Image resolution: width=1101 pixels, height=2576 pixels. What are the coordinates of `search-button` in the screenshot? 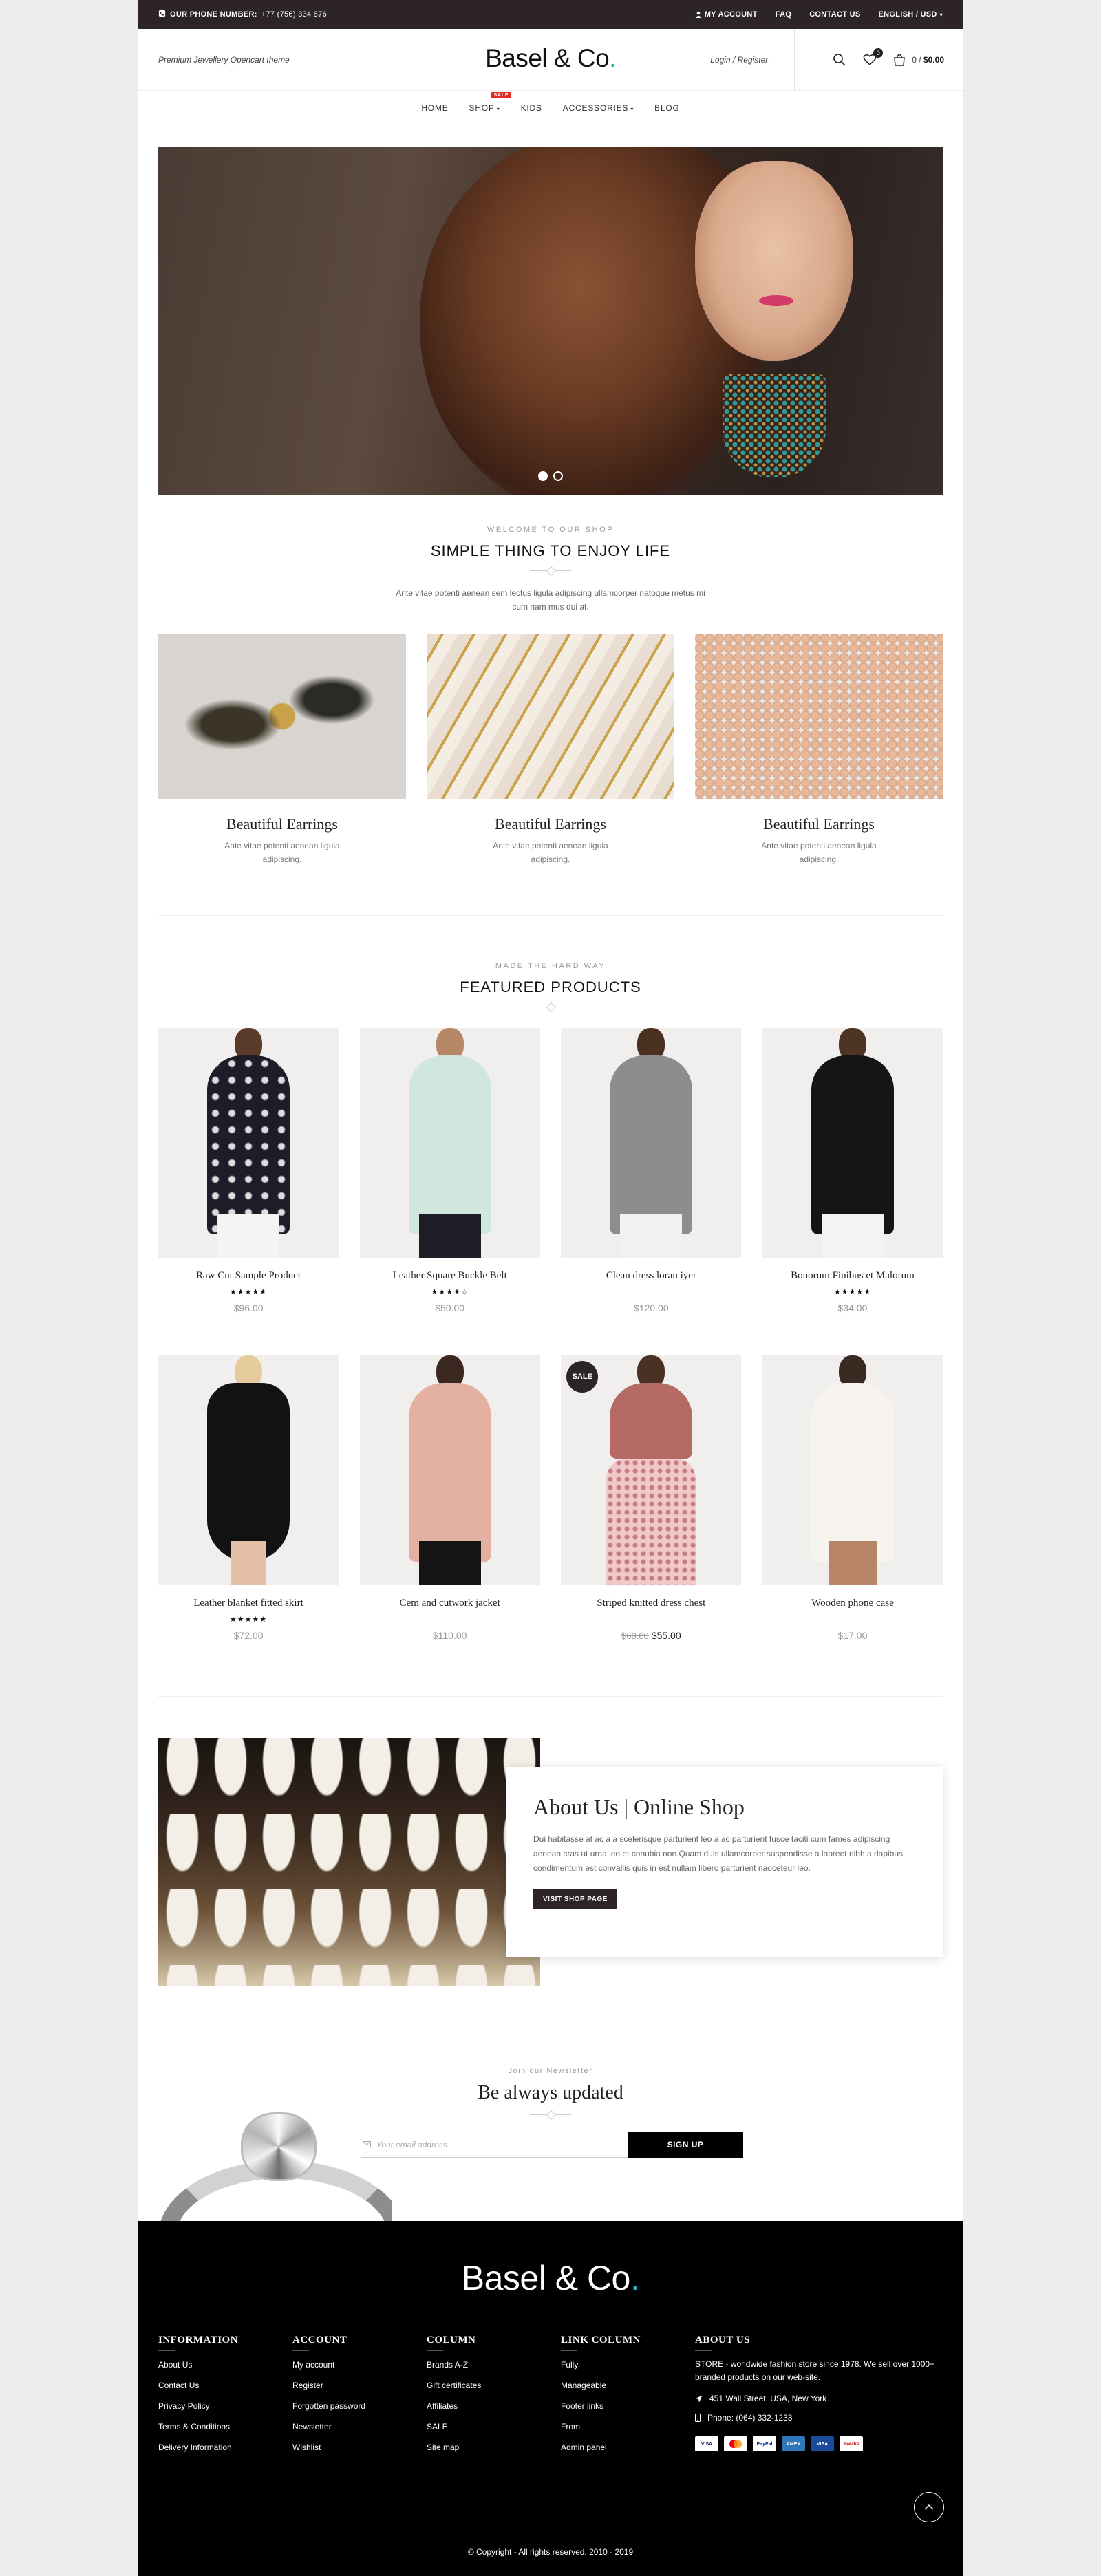 It's located at (839, 59).